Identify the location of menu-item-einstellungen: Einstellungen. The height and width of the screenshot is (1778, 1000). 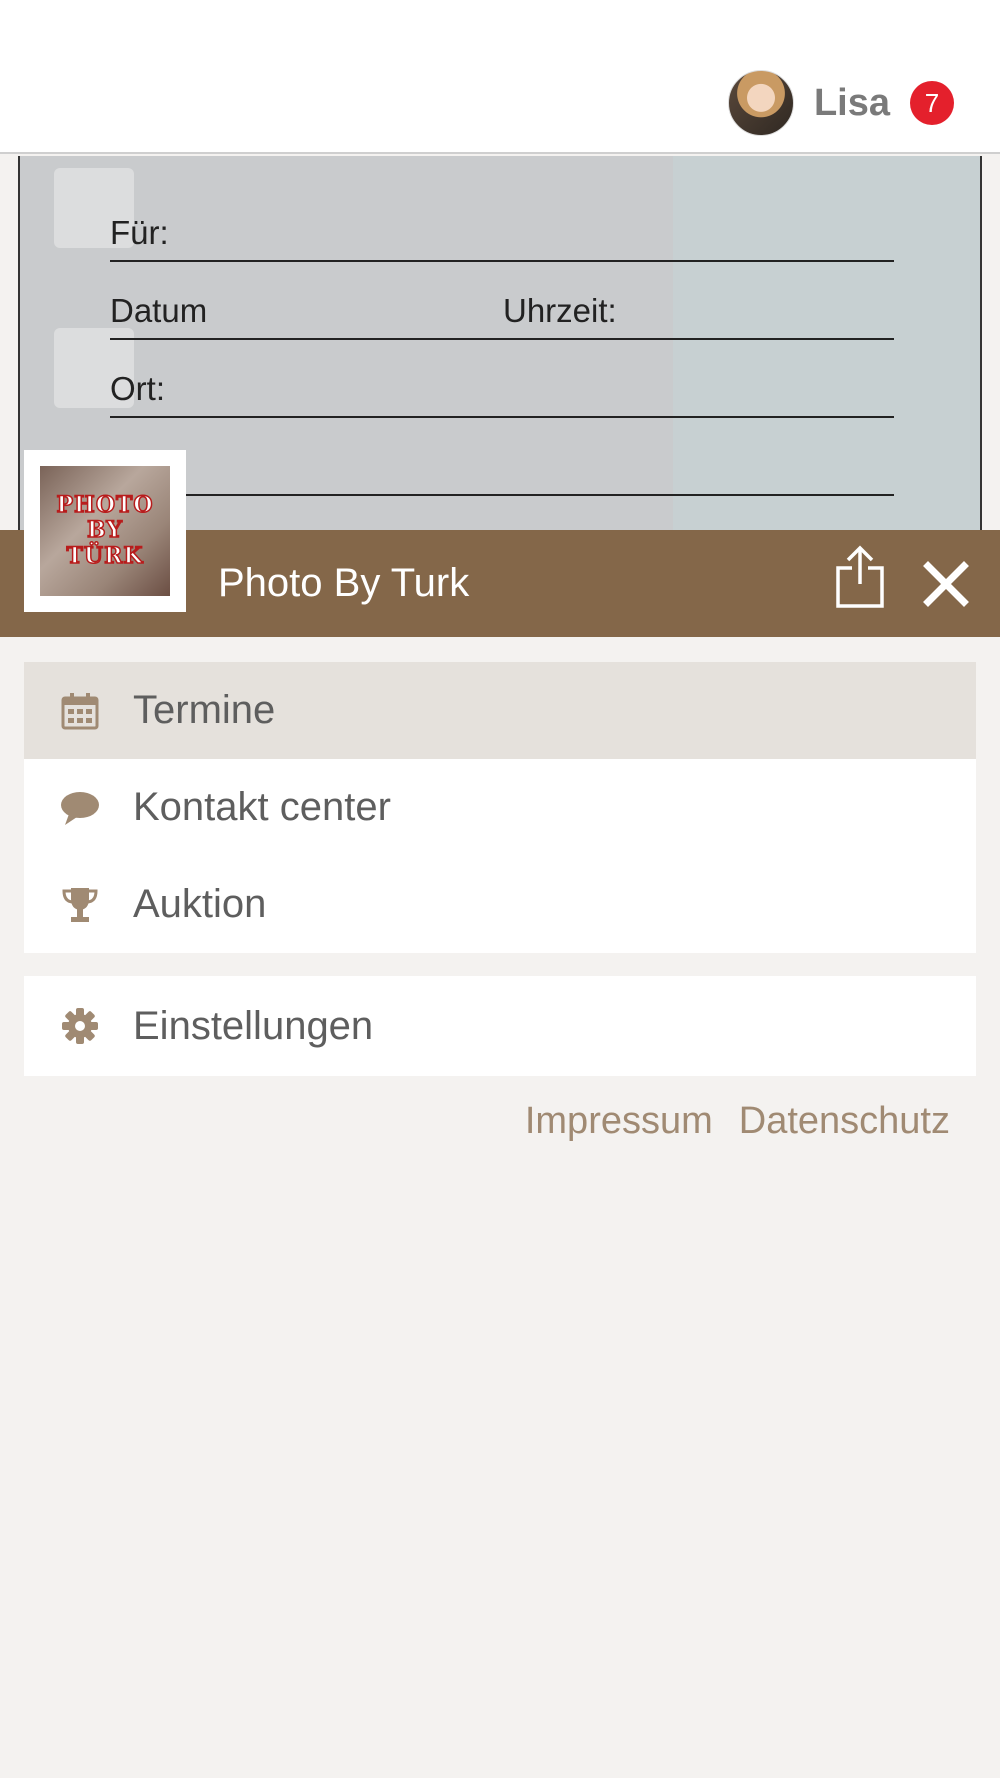
(500, 1026).